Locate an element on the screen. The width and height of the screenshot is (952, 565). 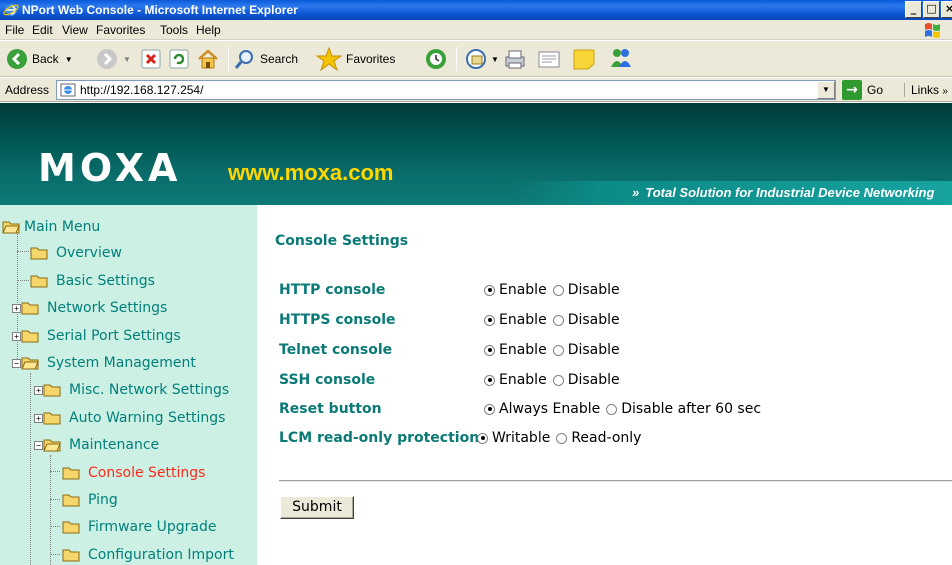
sidebar-item-console-settings: Console Settings is located at coordinates (133, 473).